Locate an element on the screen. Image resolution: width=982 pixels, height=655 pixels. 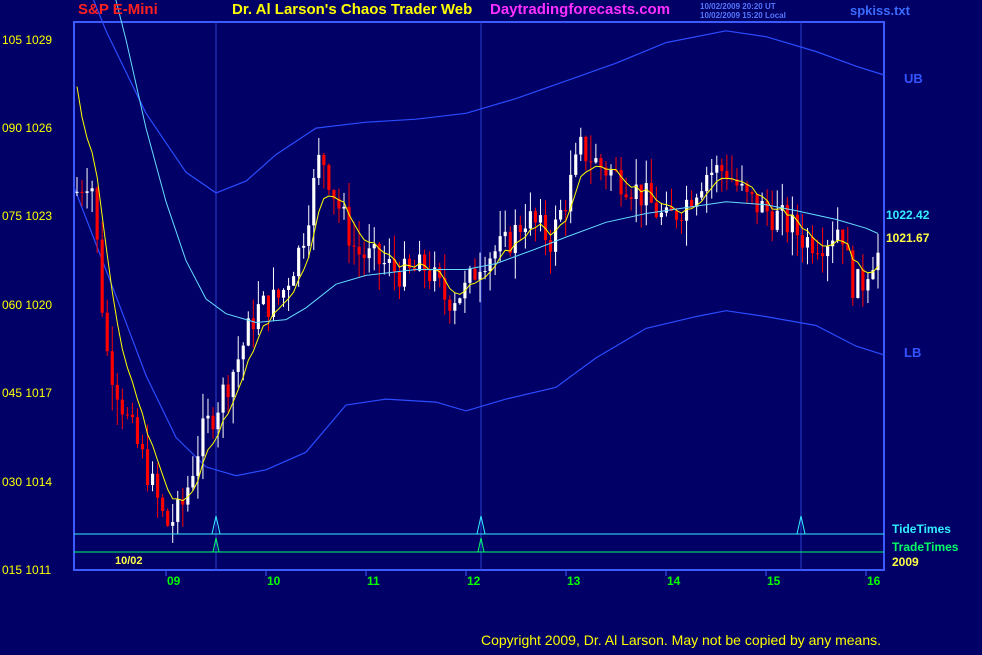
y-tick-label: 105 1029 is located at coordinates (27, 39).